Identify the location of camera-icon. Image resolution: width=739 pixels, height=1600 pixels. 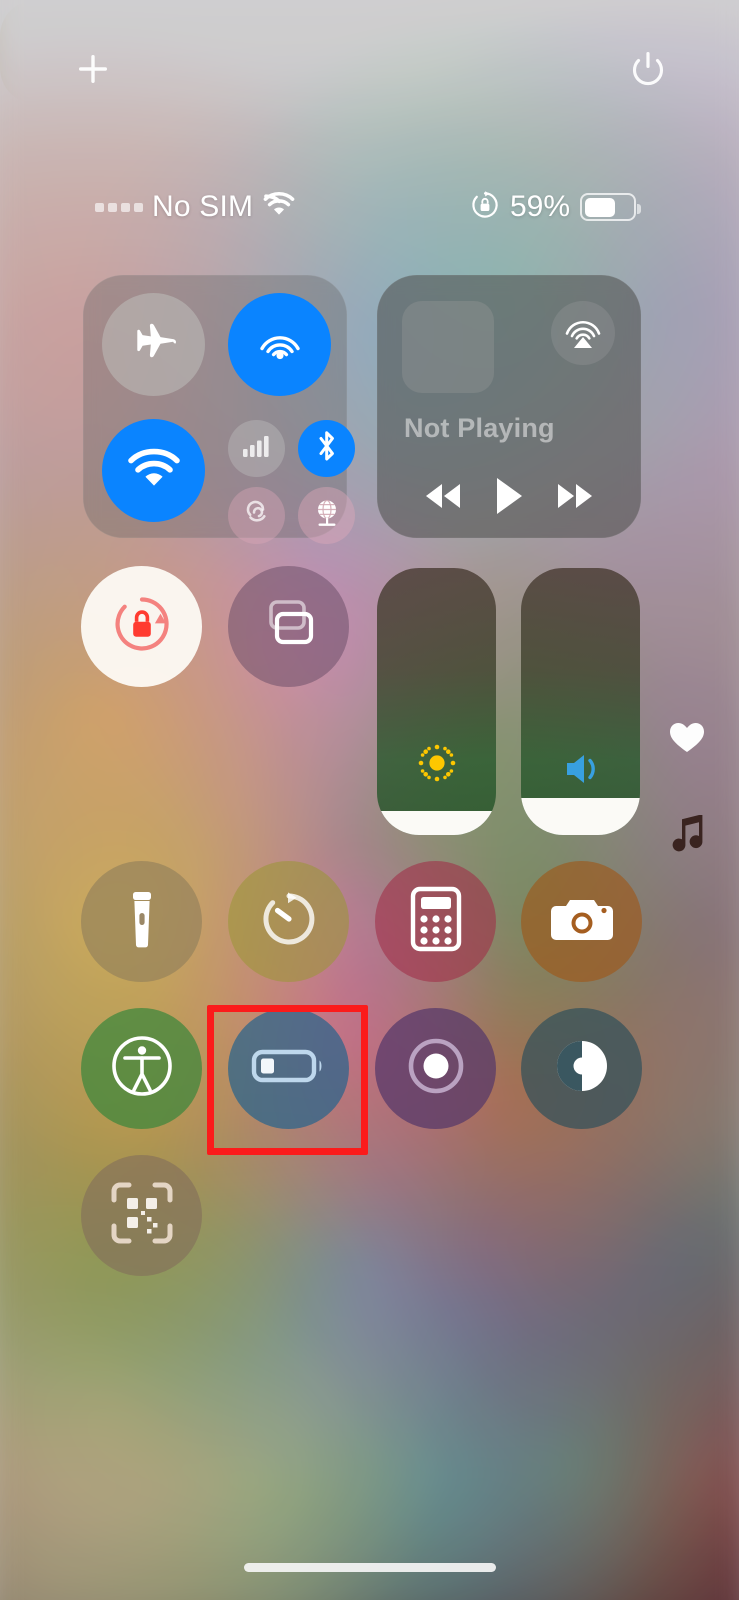
(582, 921).